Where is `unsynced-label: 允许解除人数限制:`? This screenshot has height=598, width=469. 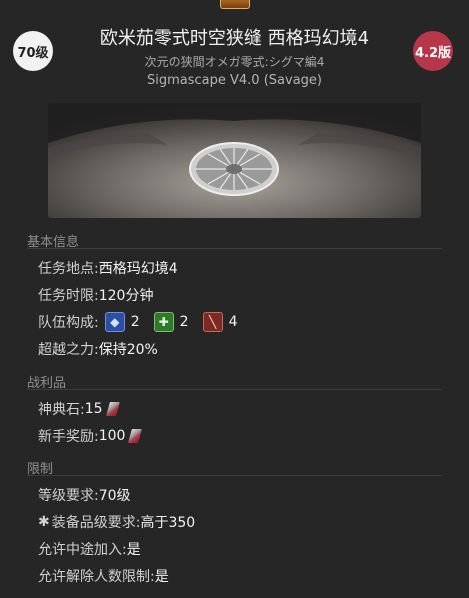 unsynced-label: 允许解除人数限制: is located at coordinates (96, 577).